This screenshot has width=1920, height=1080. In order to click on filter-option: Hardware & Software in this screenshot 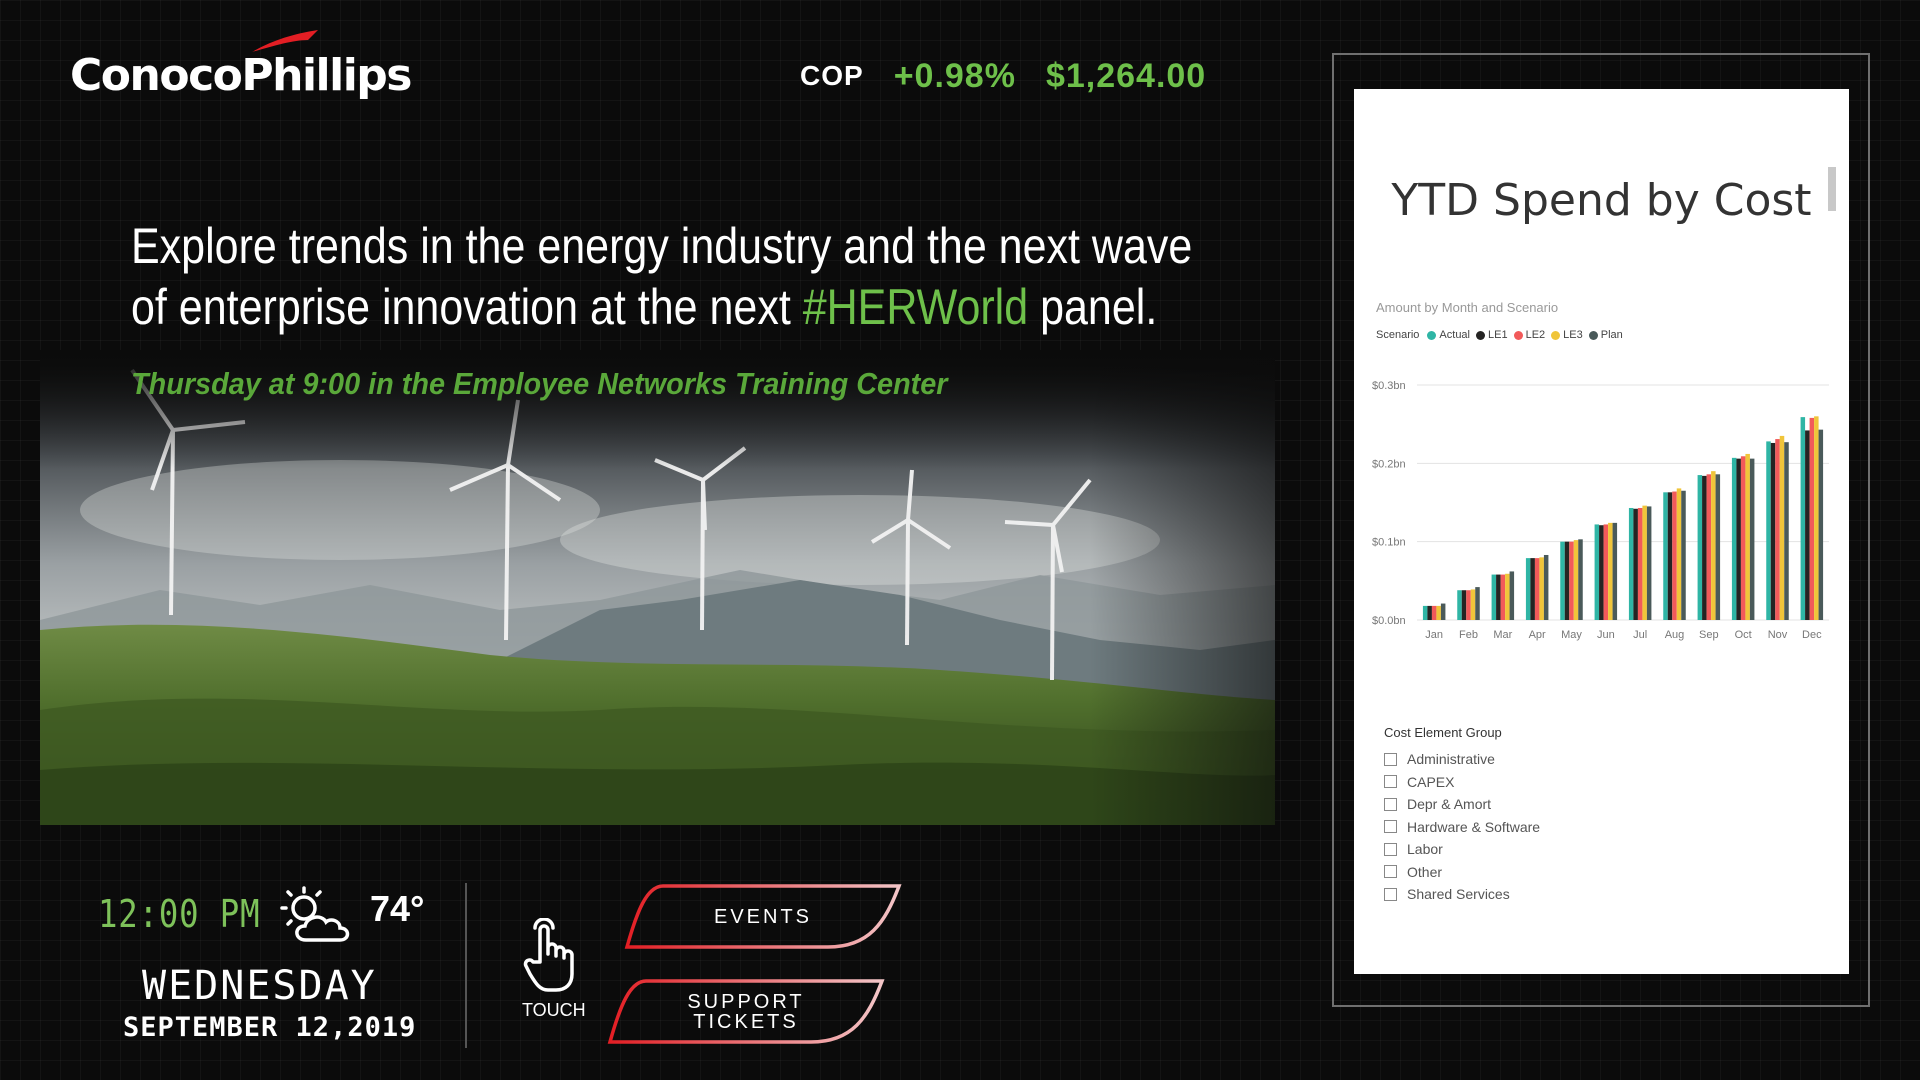, I will do `click(1462, 827)`.